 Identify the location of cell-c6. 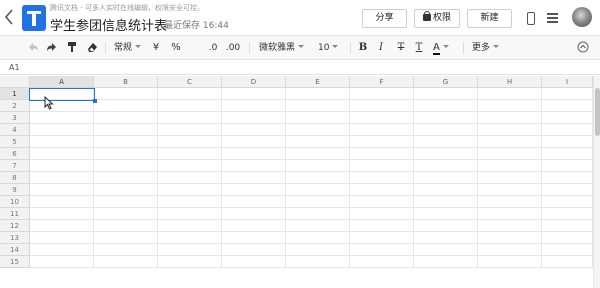
(190, 154).